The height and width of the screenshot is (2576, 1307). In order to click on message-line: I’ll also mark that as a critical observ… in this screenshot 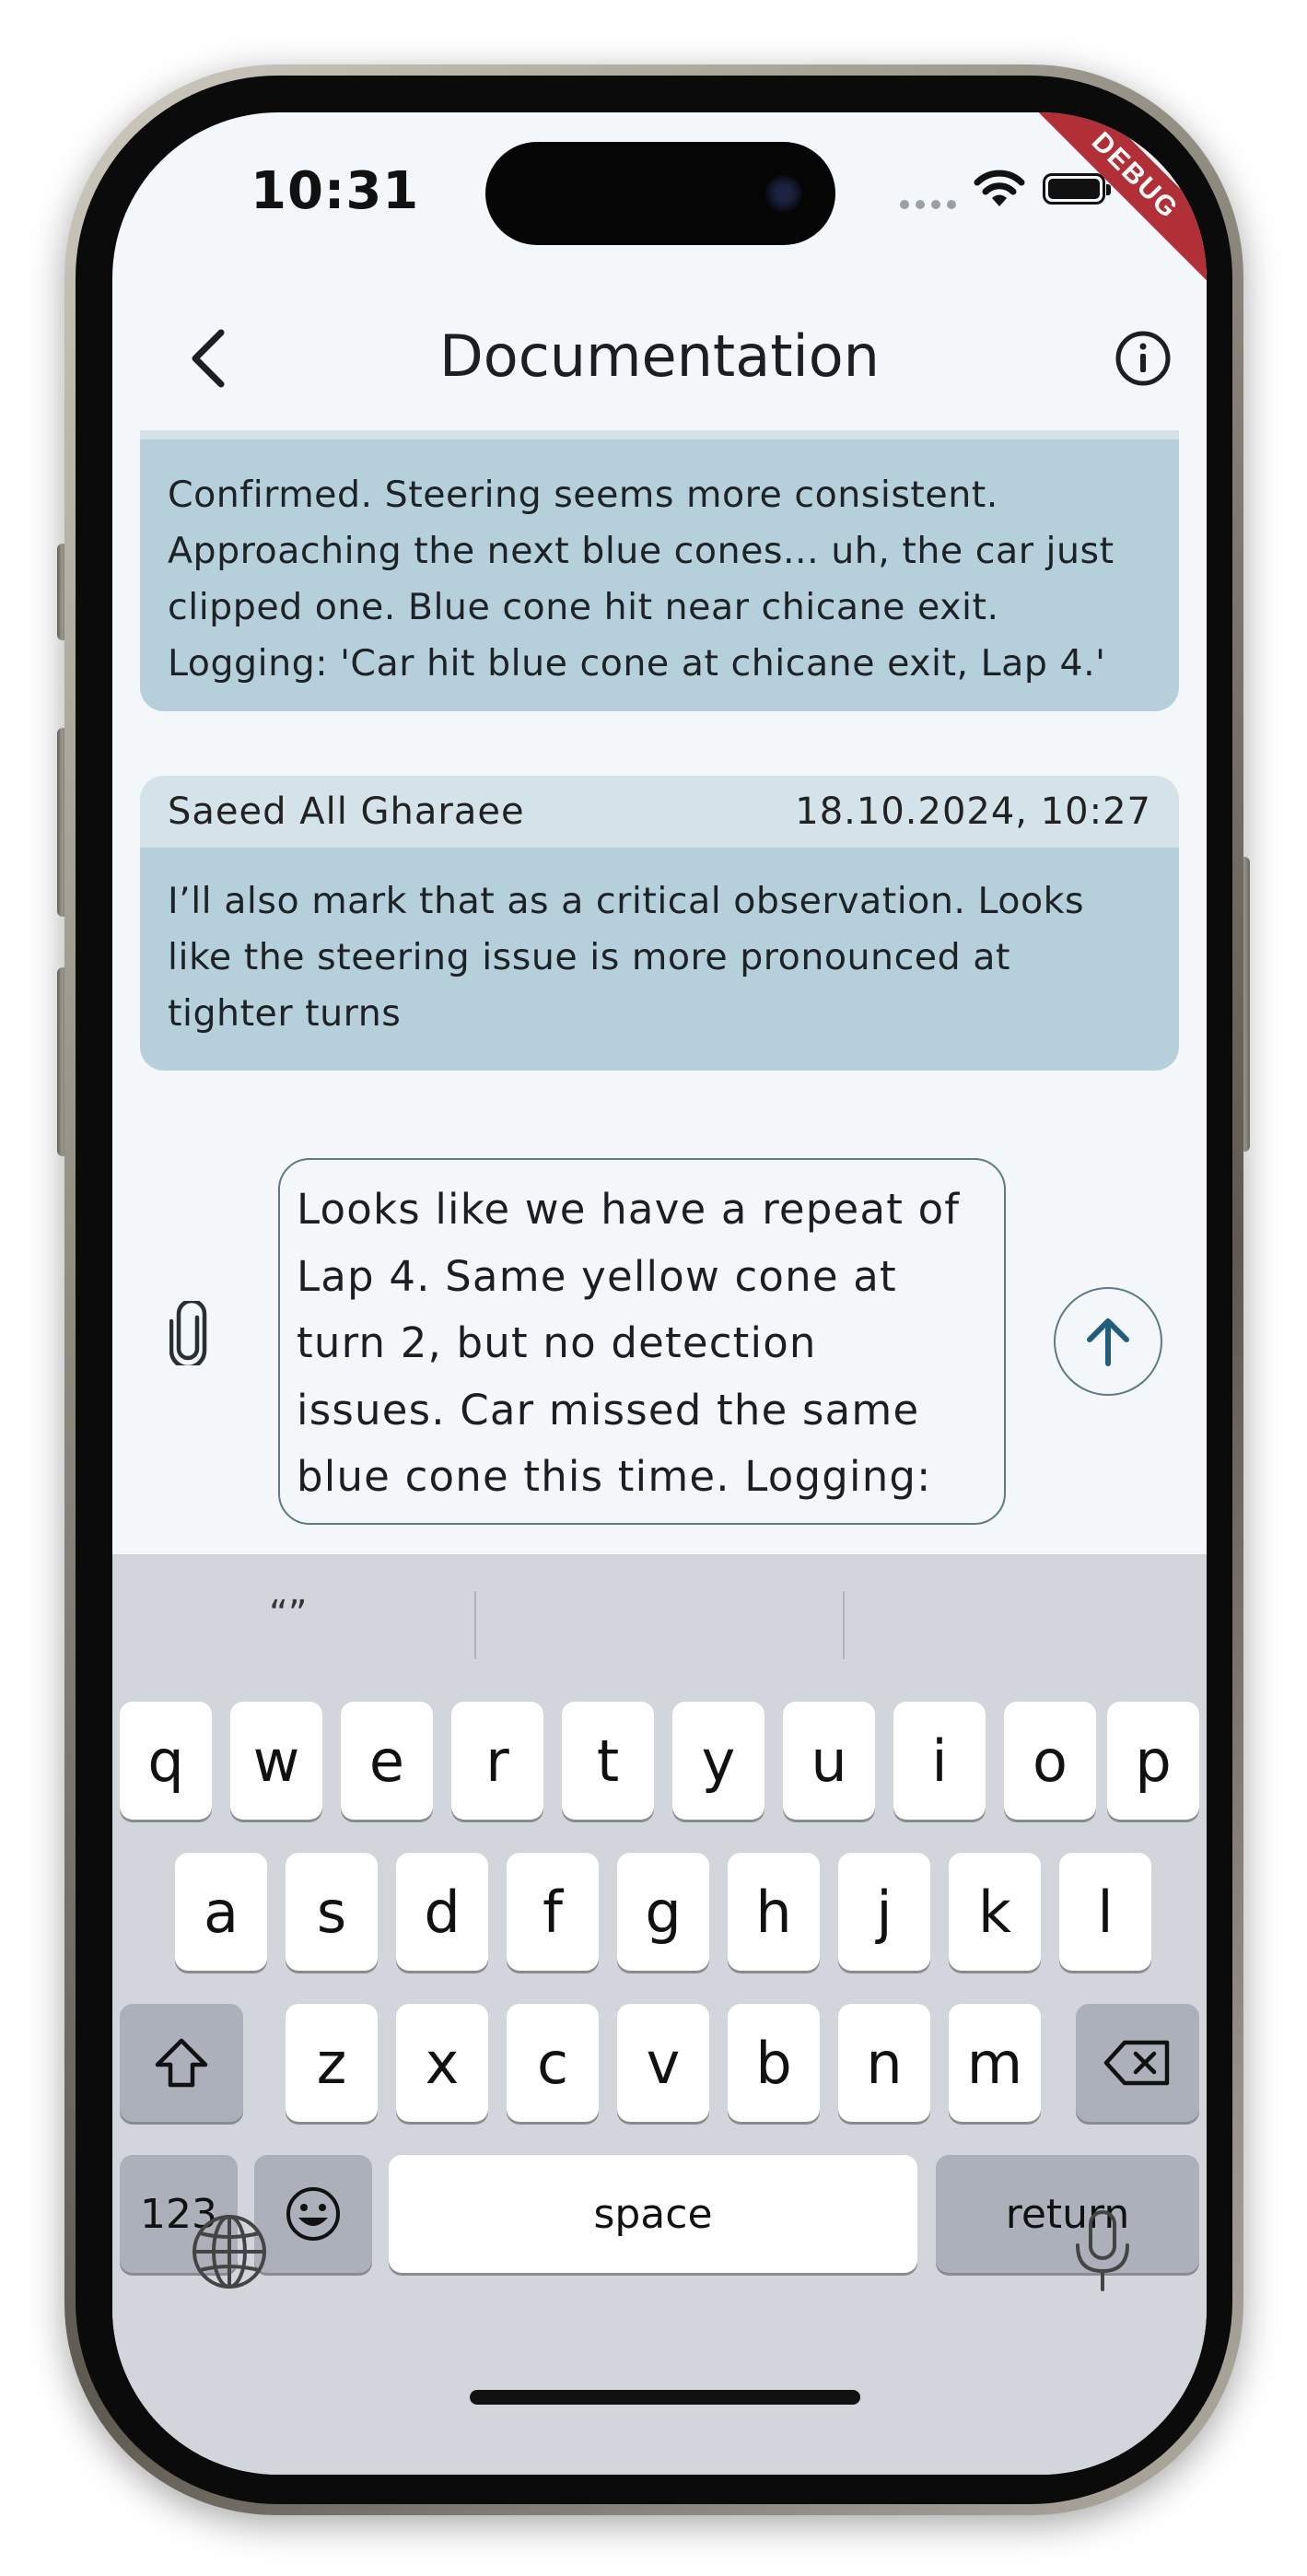, I will do `click(626, 901)`.